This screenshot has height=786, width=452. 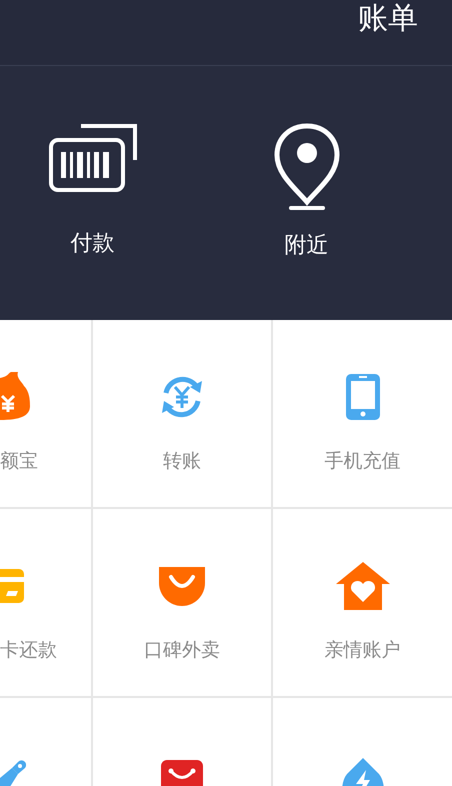 What do you see at coordinates (306, 245) in the screenshot?
I see `action-label: 附近` at bounding box center [306, 245].